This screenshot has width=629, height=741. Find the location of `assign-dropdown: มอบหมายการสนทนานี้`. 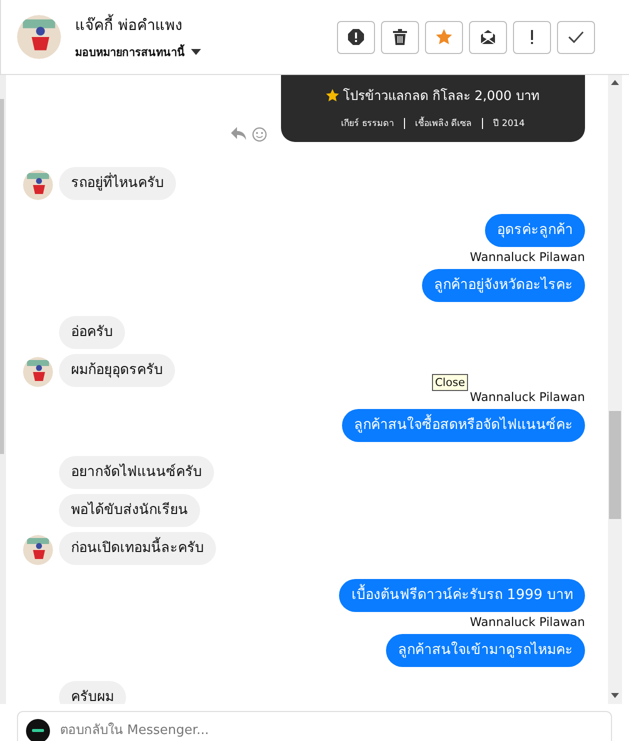

assign-dropdown: มอบหมายการสนทนานี้ is located at coordinates (138, 52).